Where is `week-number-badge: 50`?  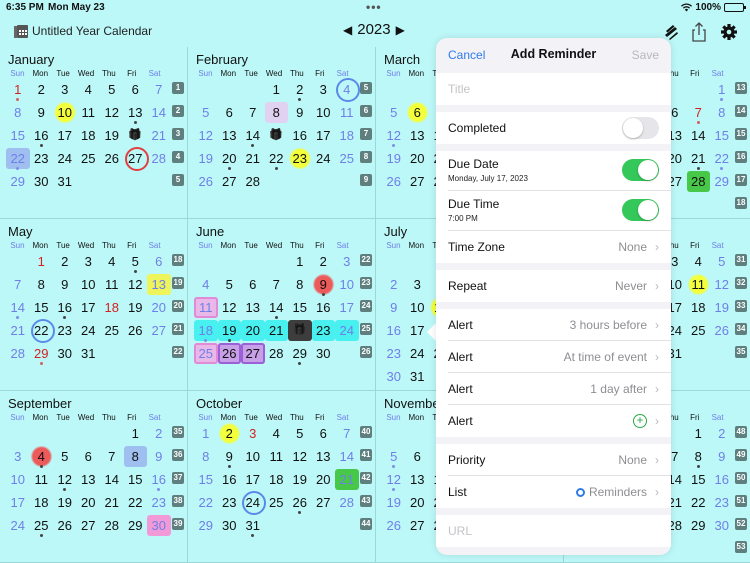
week-number-badge: 50 is located at coordinates (741, 478).